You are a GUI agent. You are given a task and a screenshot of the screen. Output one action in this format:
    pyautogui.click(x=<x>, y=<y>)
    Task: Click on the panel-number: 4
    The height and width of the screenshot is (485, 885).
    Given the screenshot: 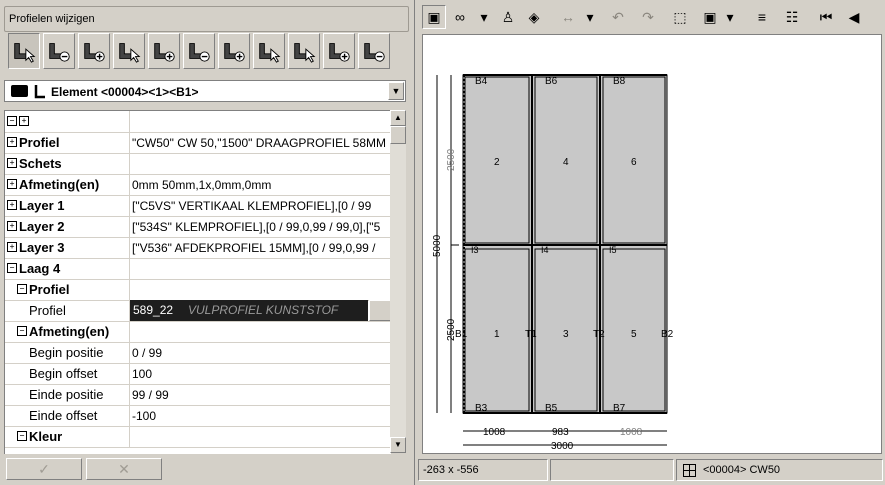 What is the action you would take?
    pyautogui.click(x=566, y=162)
    